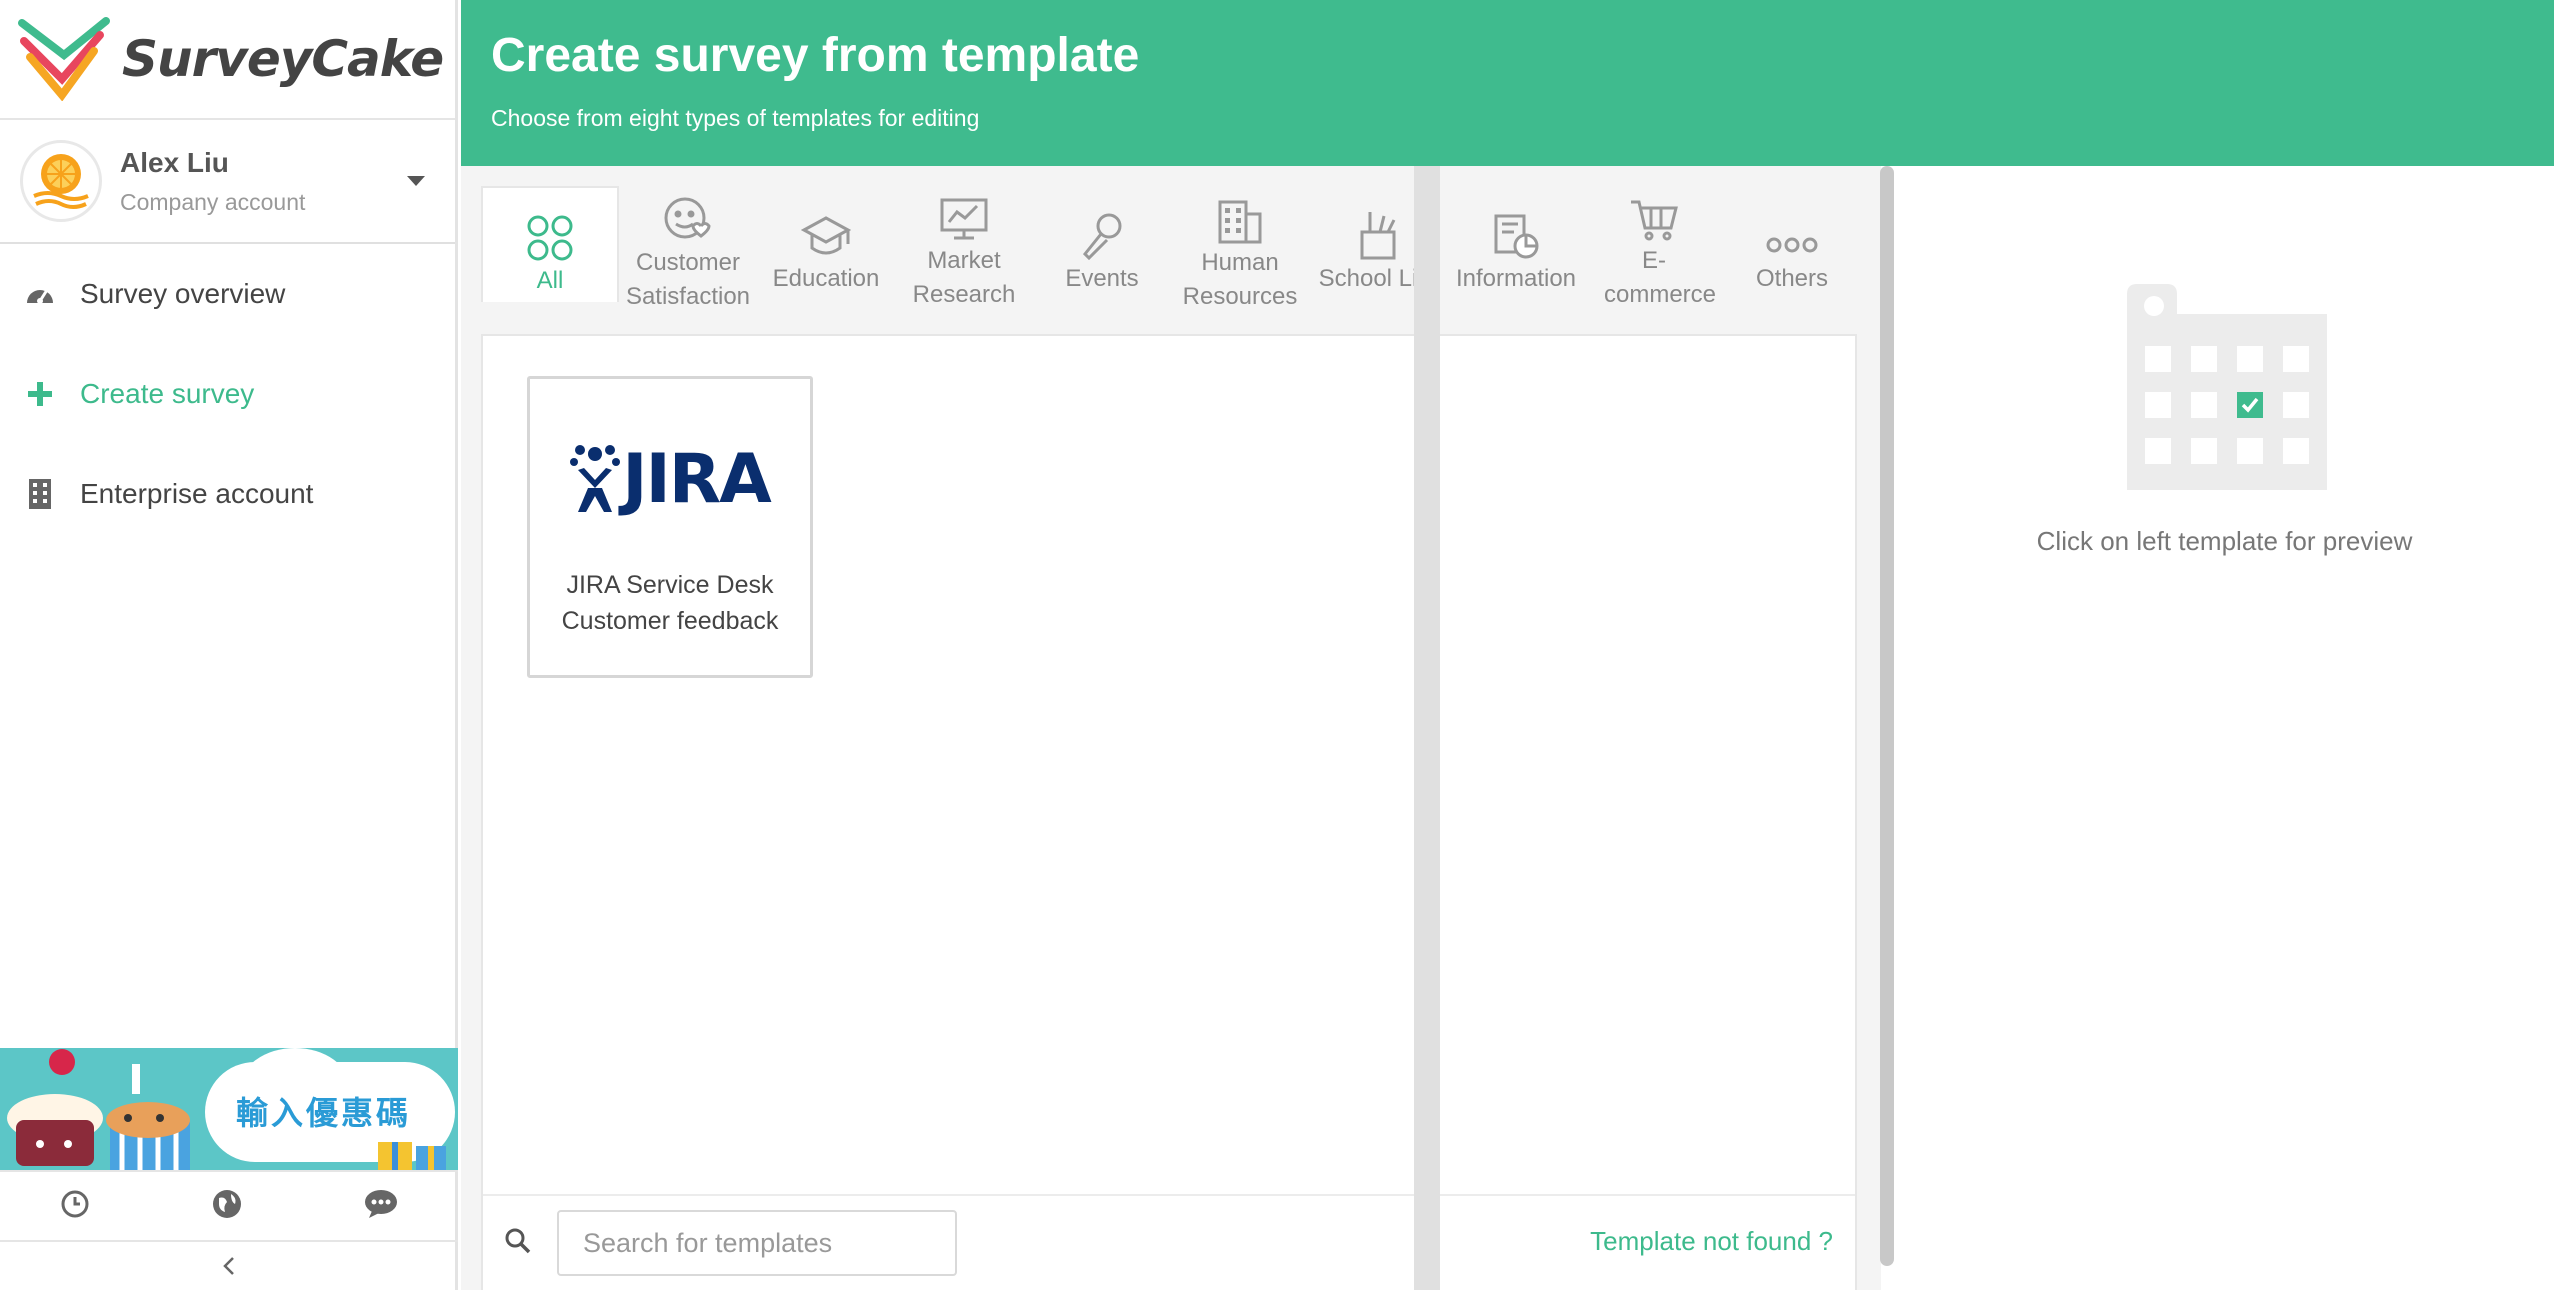 The image size is (2554, 1290). What do you see at coordinates (826, 228) in the screenshot?
I see `graduation-cap-icon` at bounding box center [826, 228].